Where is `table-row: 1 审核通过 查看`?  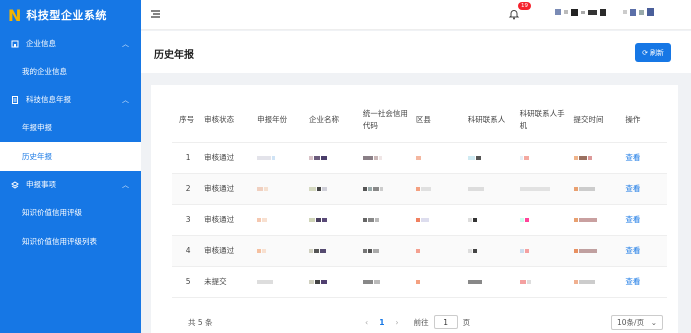 table-row: 1 审核通过 查看 is located at coordinates (419, 158).